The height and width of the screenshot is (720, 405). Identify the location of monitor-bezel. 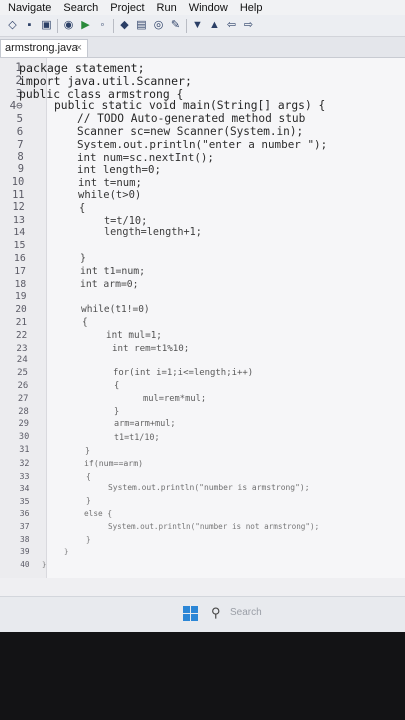
(202, 676).